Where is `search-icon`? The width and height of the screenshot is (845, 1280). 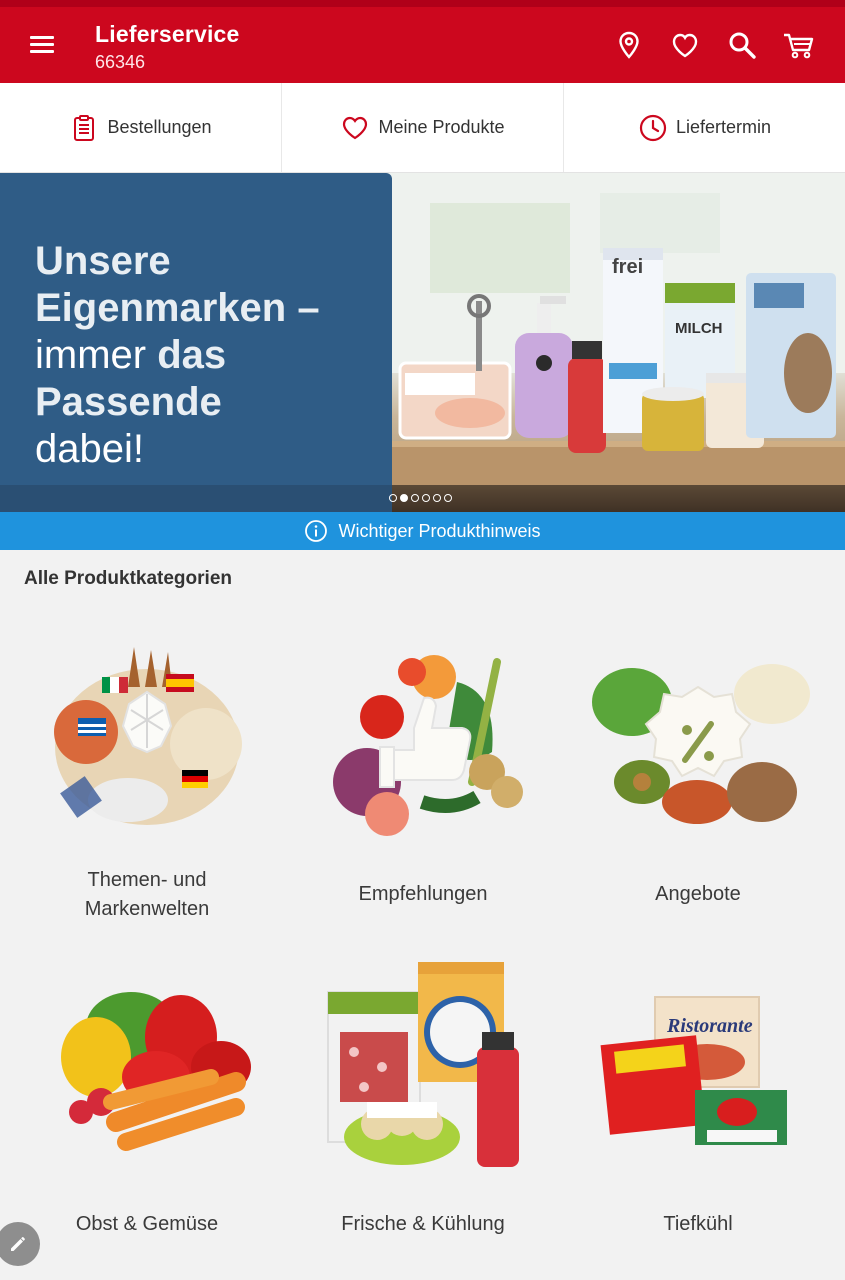 search-icon is located at coordinates (742, 45).